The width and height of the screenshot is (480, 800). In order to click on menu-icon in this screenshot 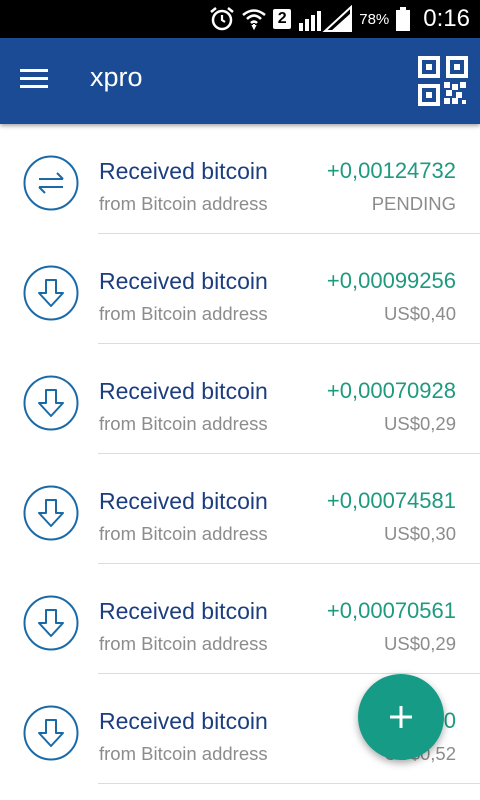, I will do `click(40, 82)`.